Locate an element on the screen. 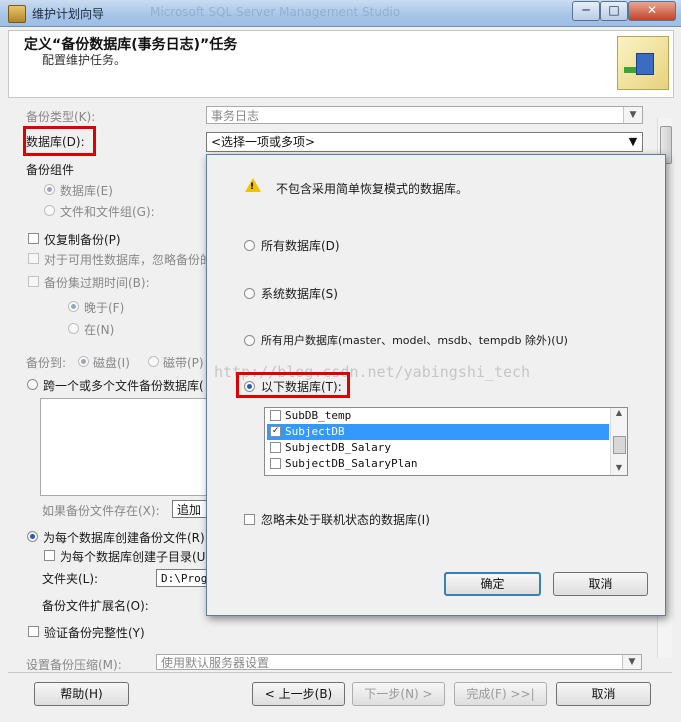  create-subdir-checkbox is located at coordinates (49, 555).